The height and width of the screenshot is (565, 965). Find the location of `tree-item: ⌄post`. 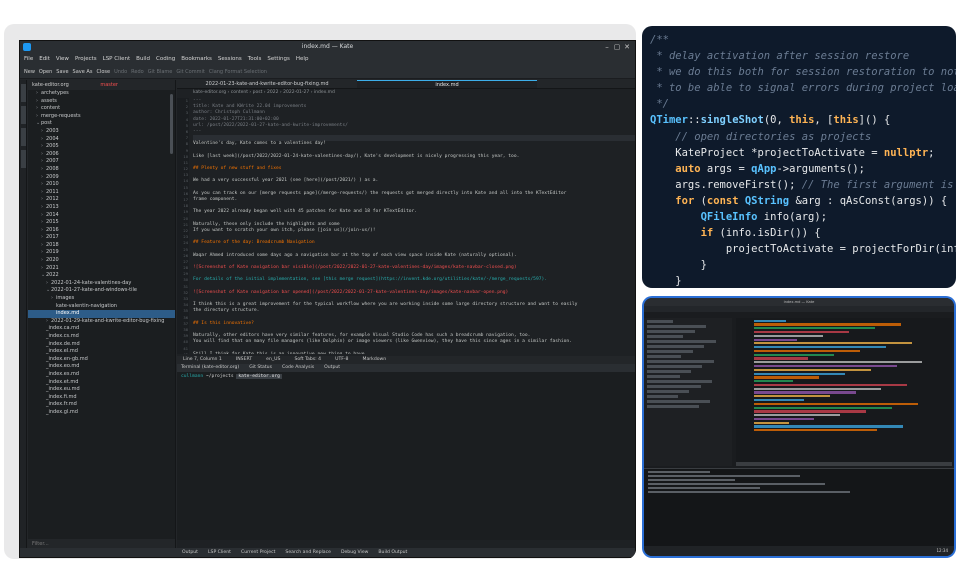

tree-item: ⌄post is located at coordinates (101, 124).